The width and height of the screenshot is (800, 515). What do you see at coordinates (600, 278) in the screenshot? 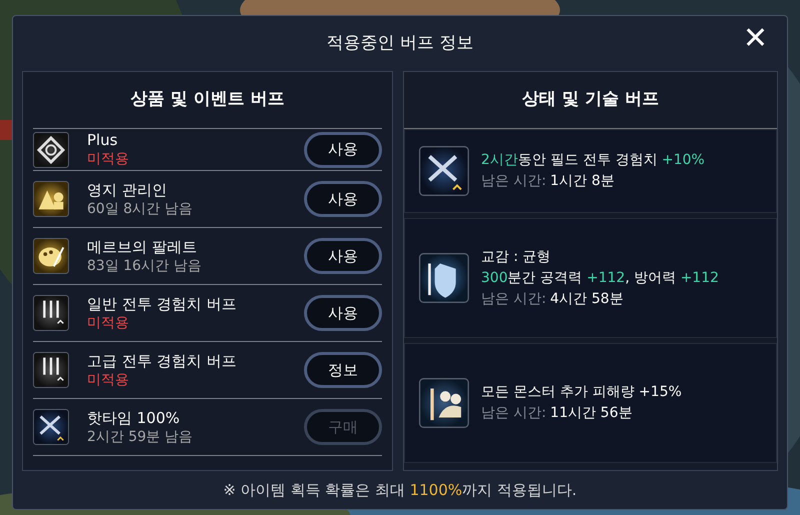
I see `buff-effect: 300분간 공격력 +112, 방어력 +112` at bounding box center [600, 278].